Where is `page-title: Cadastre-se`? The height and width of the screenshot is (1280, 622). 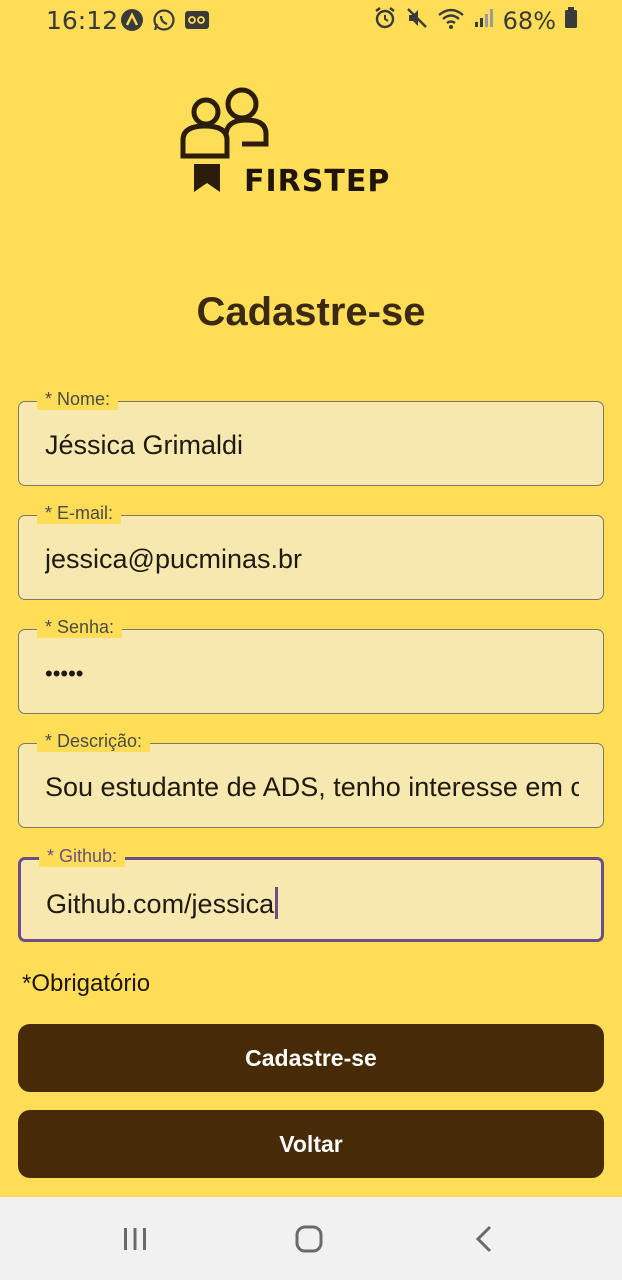
page-title: Cadastre-se is located at coordinates (311, 312).